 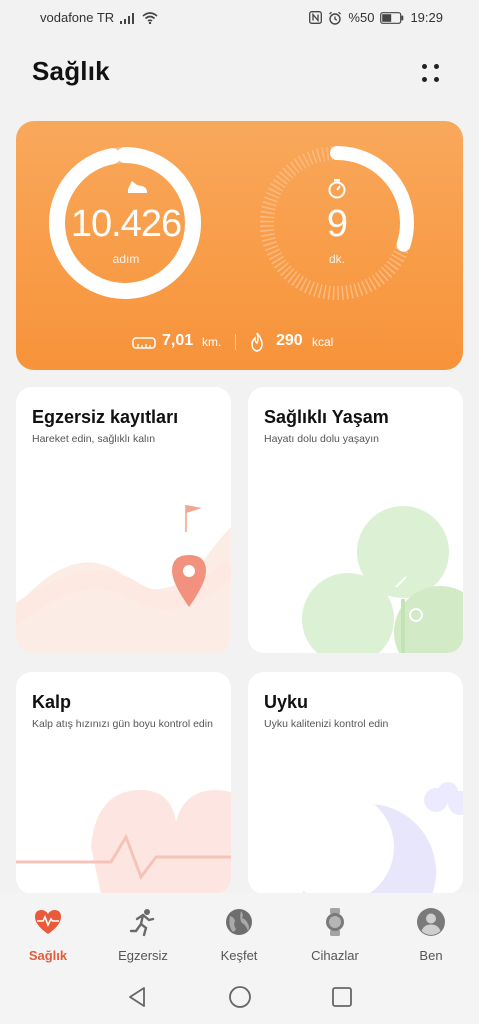 What do you see at coordinates (48, 922) in the screenshot?
I see `heart-pulse-icon` at bounding box center [48, 922].